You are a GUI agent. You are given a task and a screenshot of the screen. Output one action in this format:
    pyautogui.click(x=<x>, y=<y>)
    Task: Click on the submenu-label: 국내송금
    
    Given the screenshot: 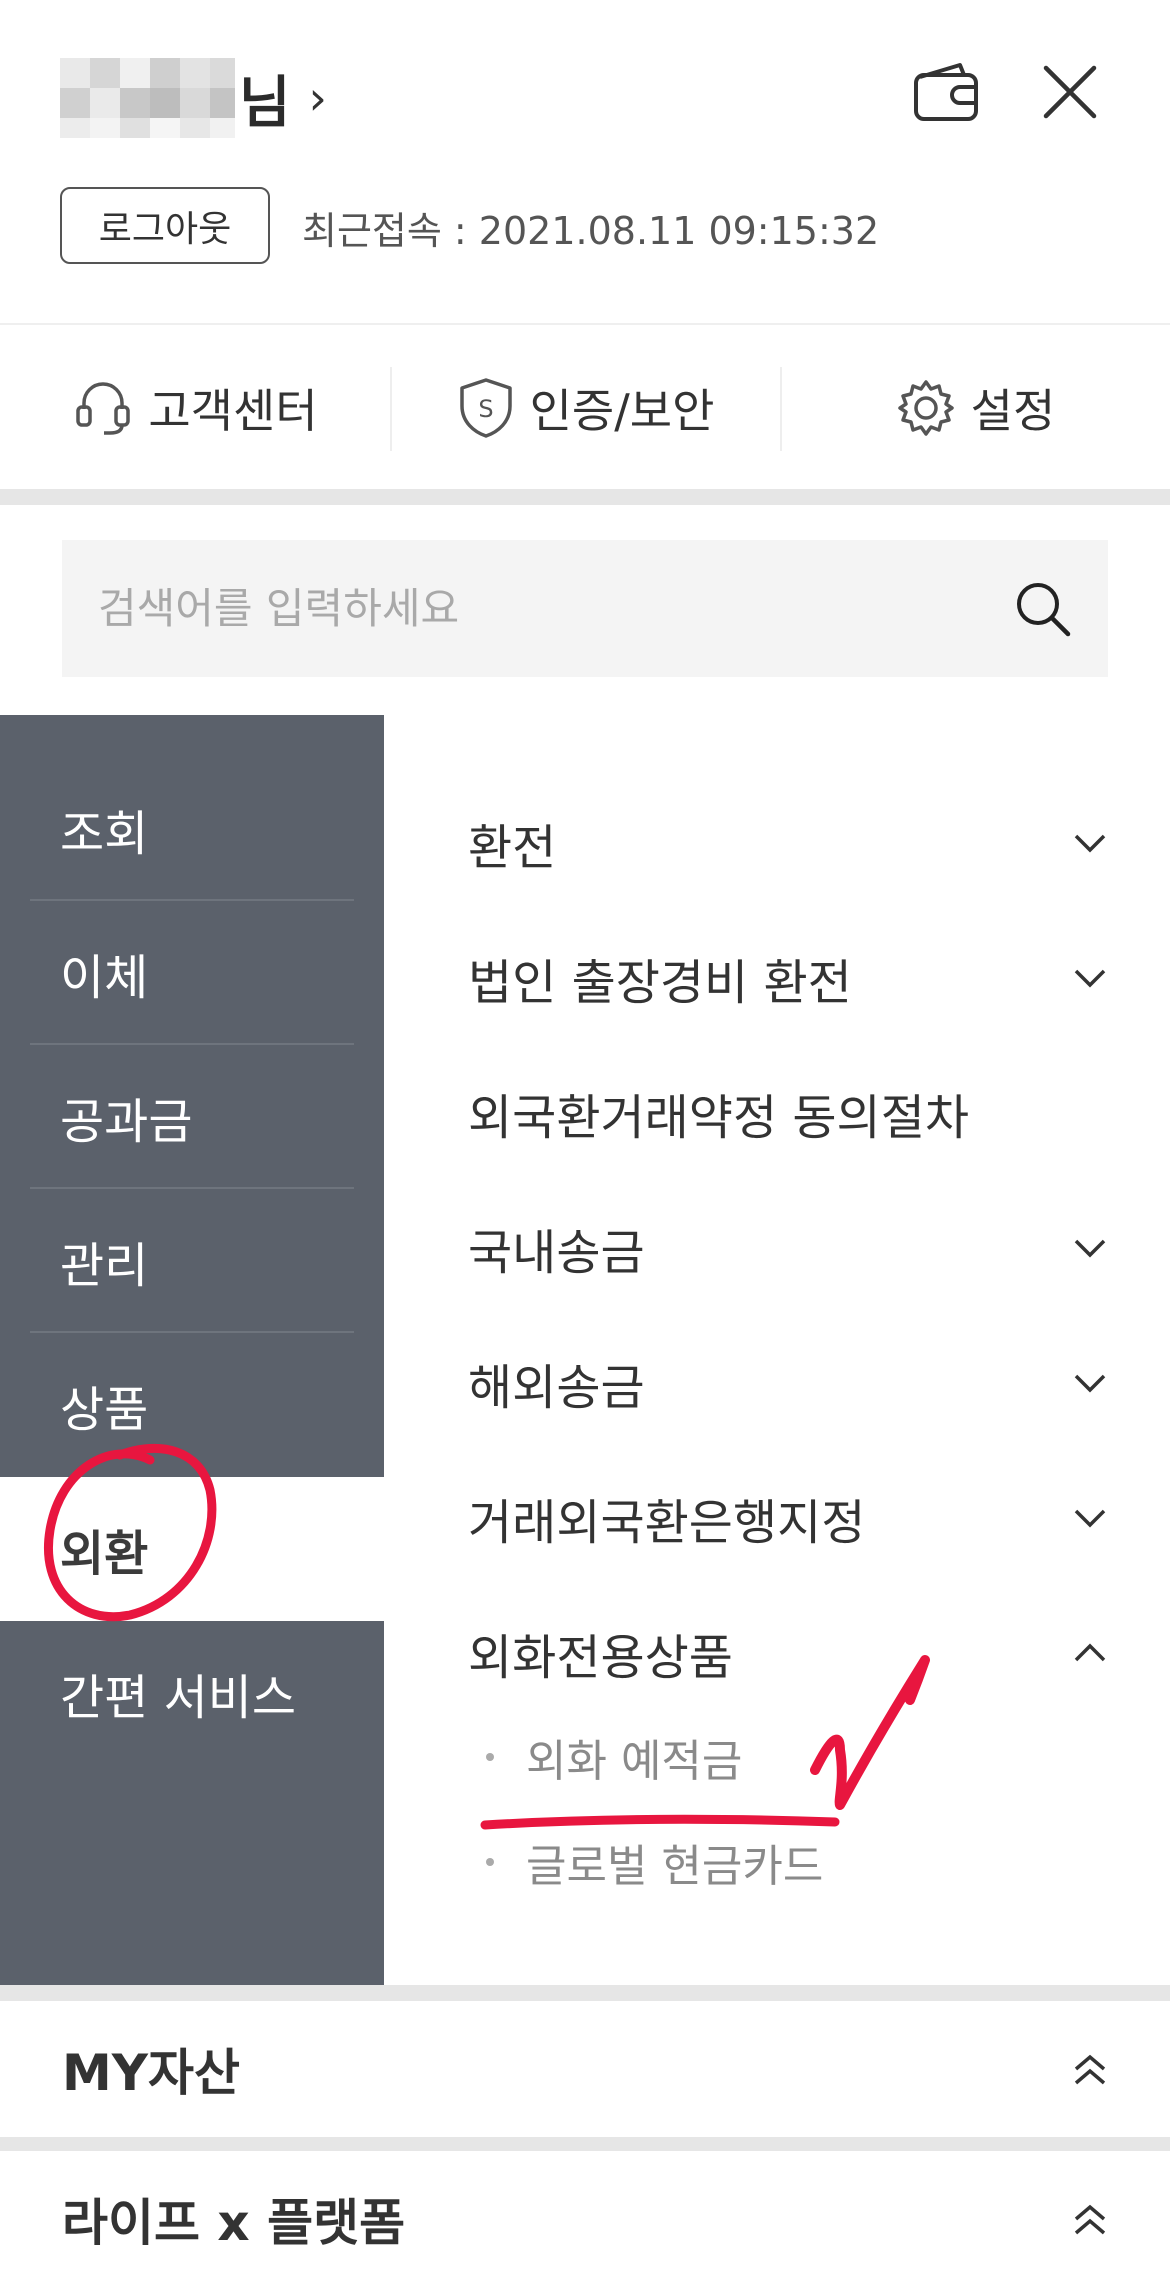 What is the action you would take?
    pyautogui.click(x=556, y=1252)
    